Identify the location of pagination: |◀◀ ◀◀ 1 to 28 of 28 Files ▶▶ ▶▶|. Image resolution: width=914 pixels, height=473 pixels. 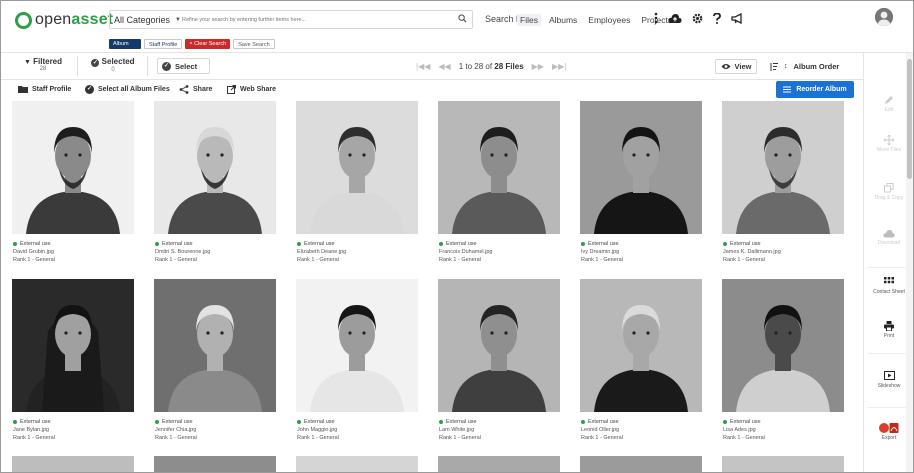
(491, 66).